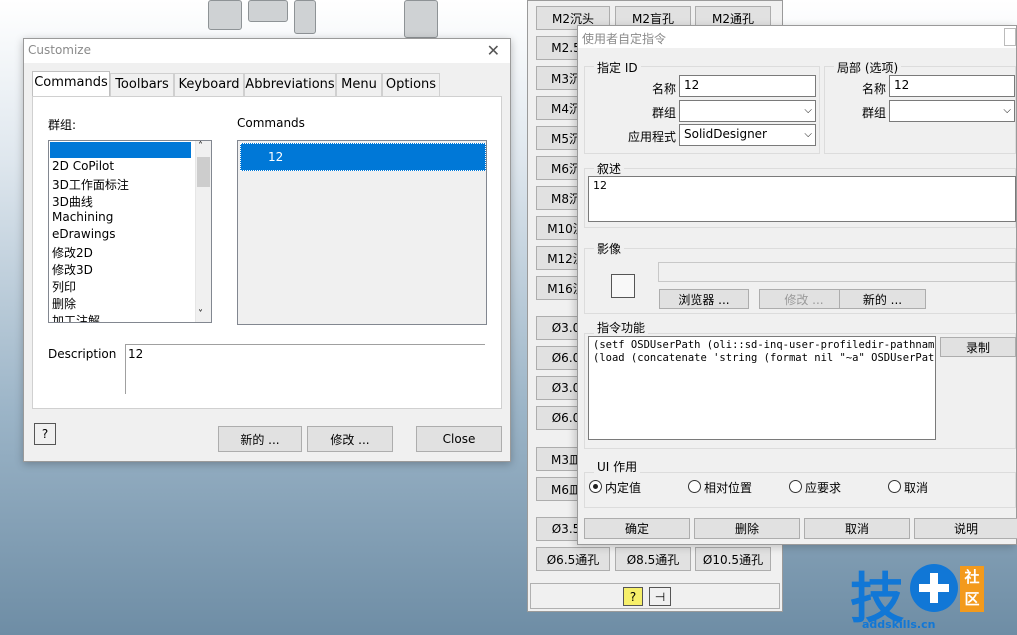  Describe the element at coordinates (694, 486) in the screenshot. I see `radio-relative` at that location.